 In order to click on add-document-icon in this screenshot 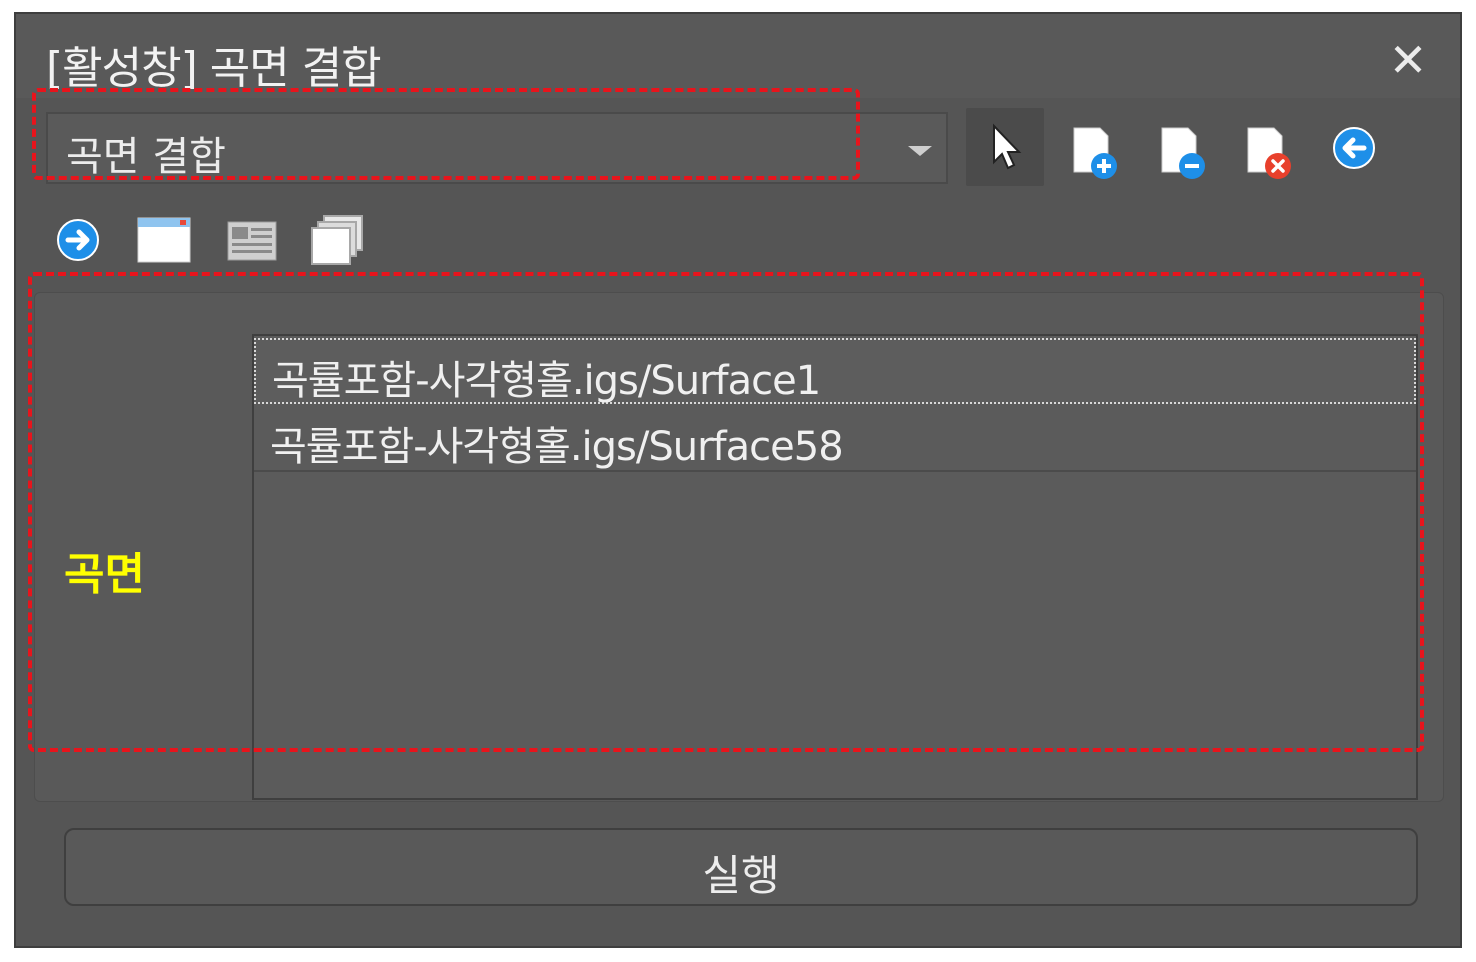, I will do `click(1095, 153)`.